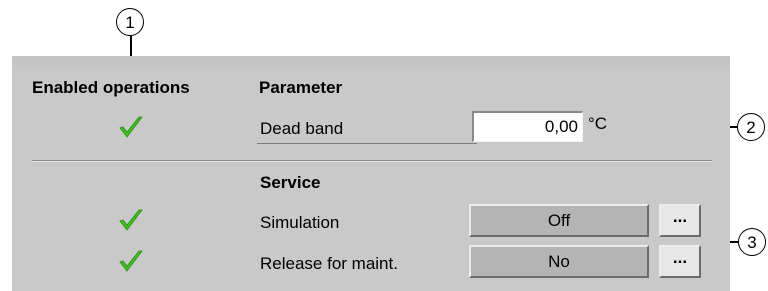 Image resolution: width=768 pixels, height=291 pixels. What do you see at coordinates (598, 123) in the screenshot?
I see `dead-band-unit: °C` at bounding box center [598, 123].